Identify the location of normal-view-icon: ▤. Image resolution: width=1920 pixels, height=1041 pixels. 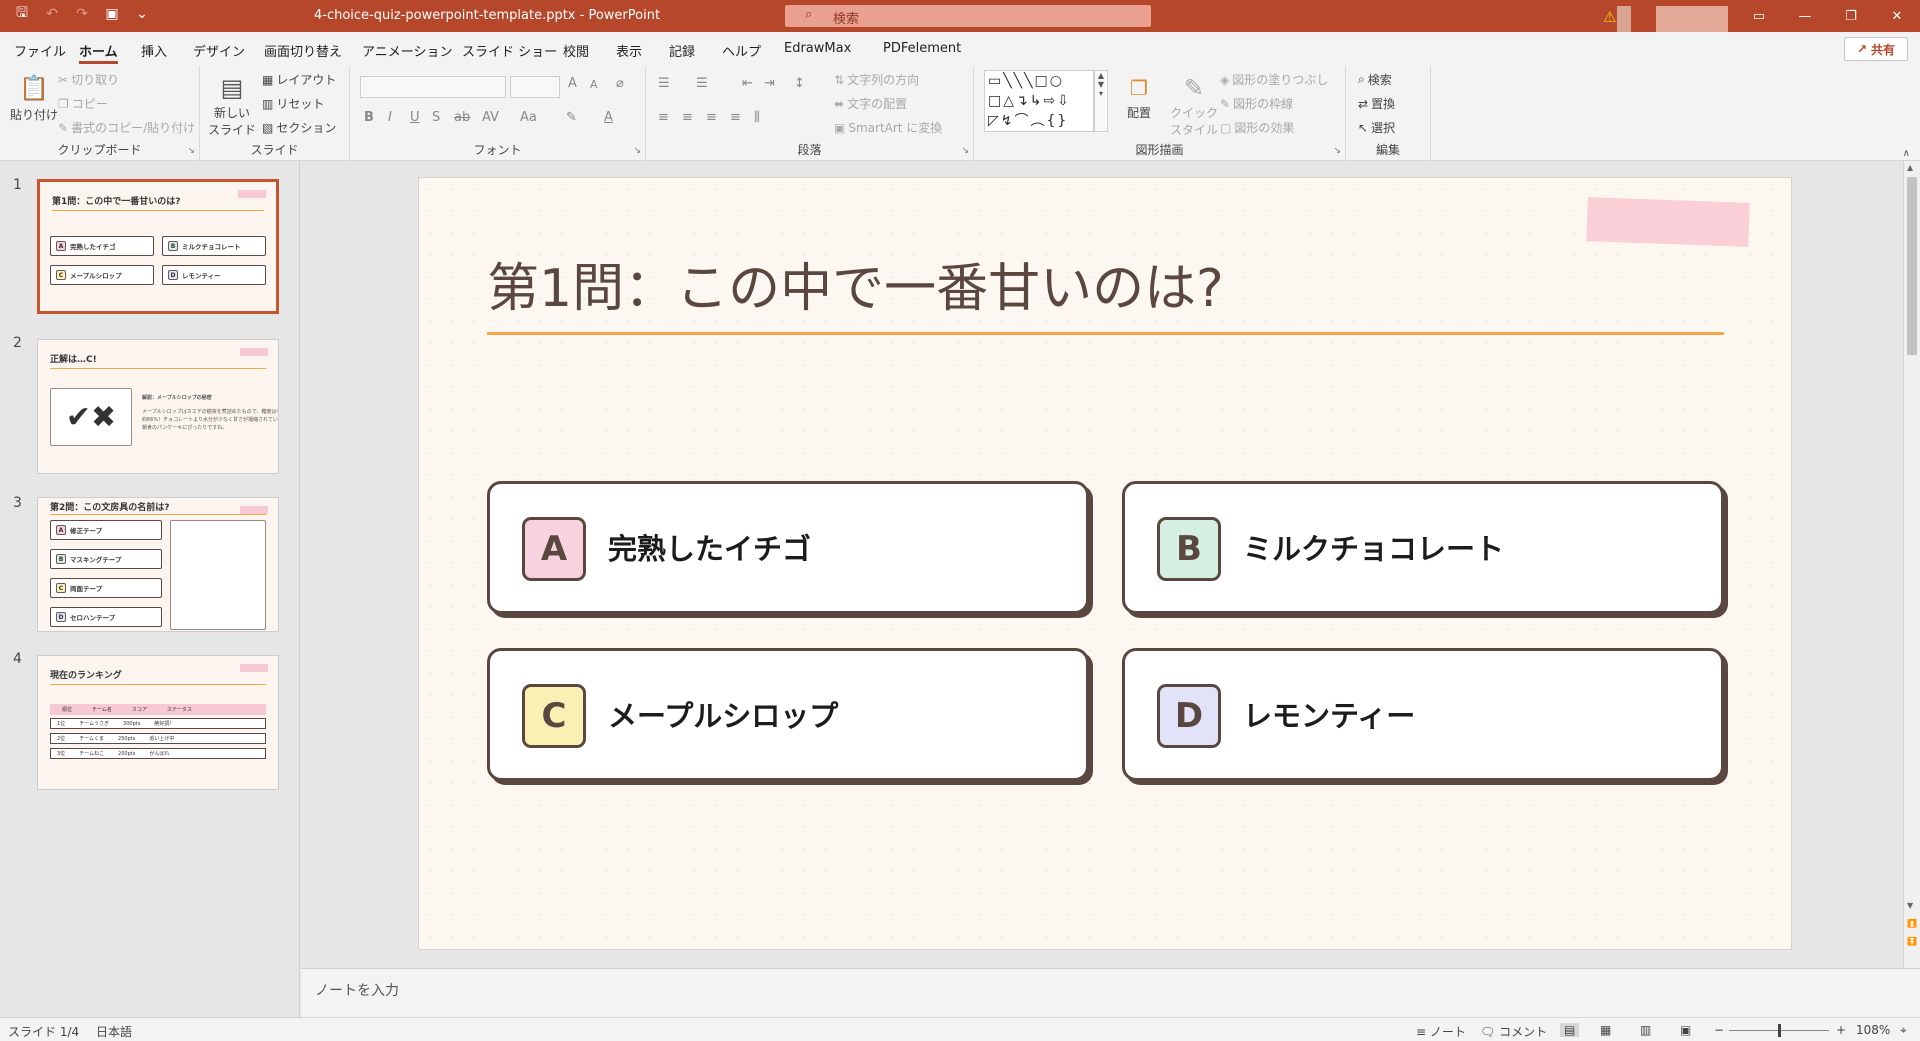
(1570, 1030).